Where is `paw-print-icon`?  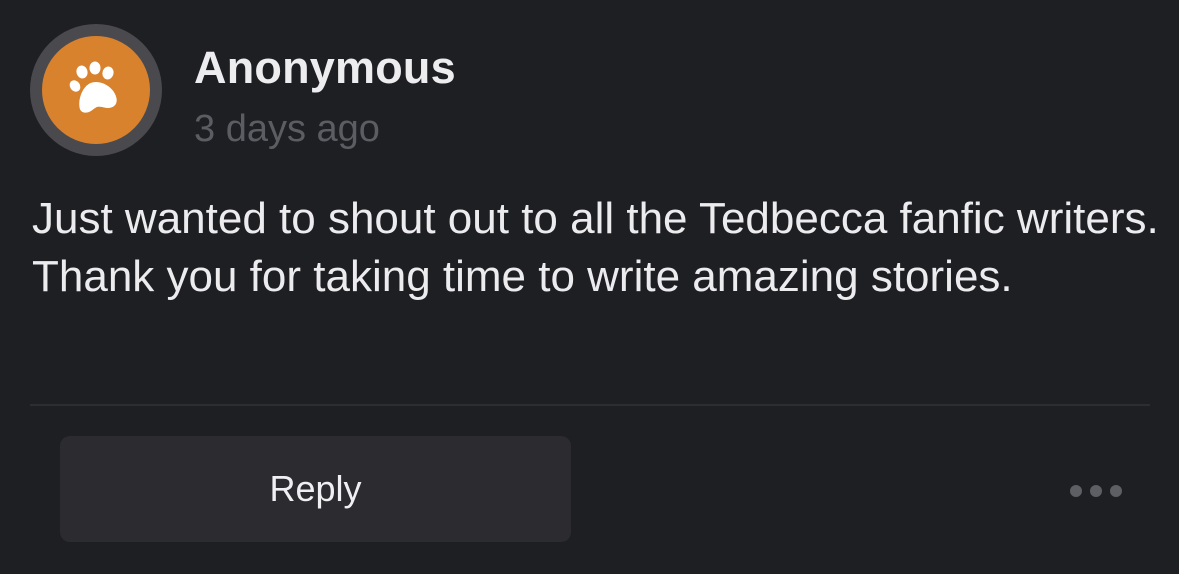 paw-print-icon is located at coordinates (93, 87).